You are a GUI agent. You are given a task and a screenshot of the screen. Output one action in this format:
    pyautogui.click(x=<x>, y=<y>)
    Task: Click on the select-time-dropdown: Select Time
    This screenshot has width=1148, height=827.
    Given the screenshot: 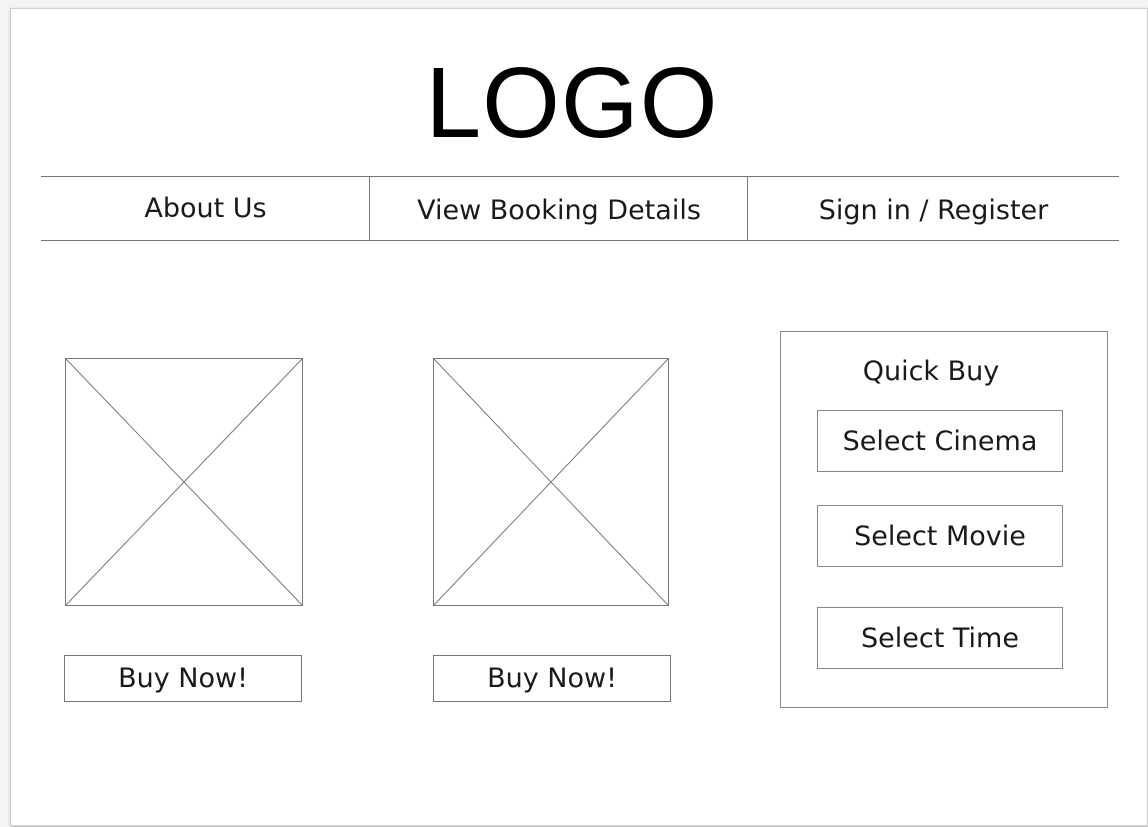 What is the action you would take?
    pyautogui.click(x=940, y=638)
    